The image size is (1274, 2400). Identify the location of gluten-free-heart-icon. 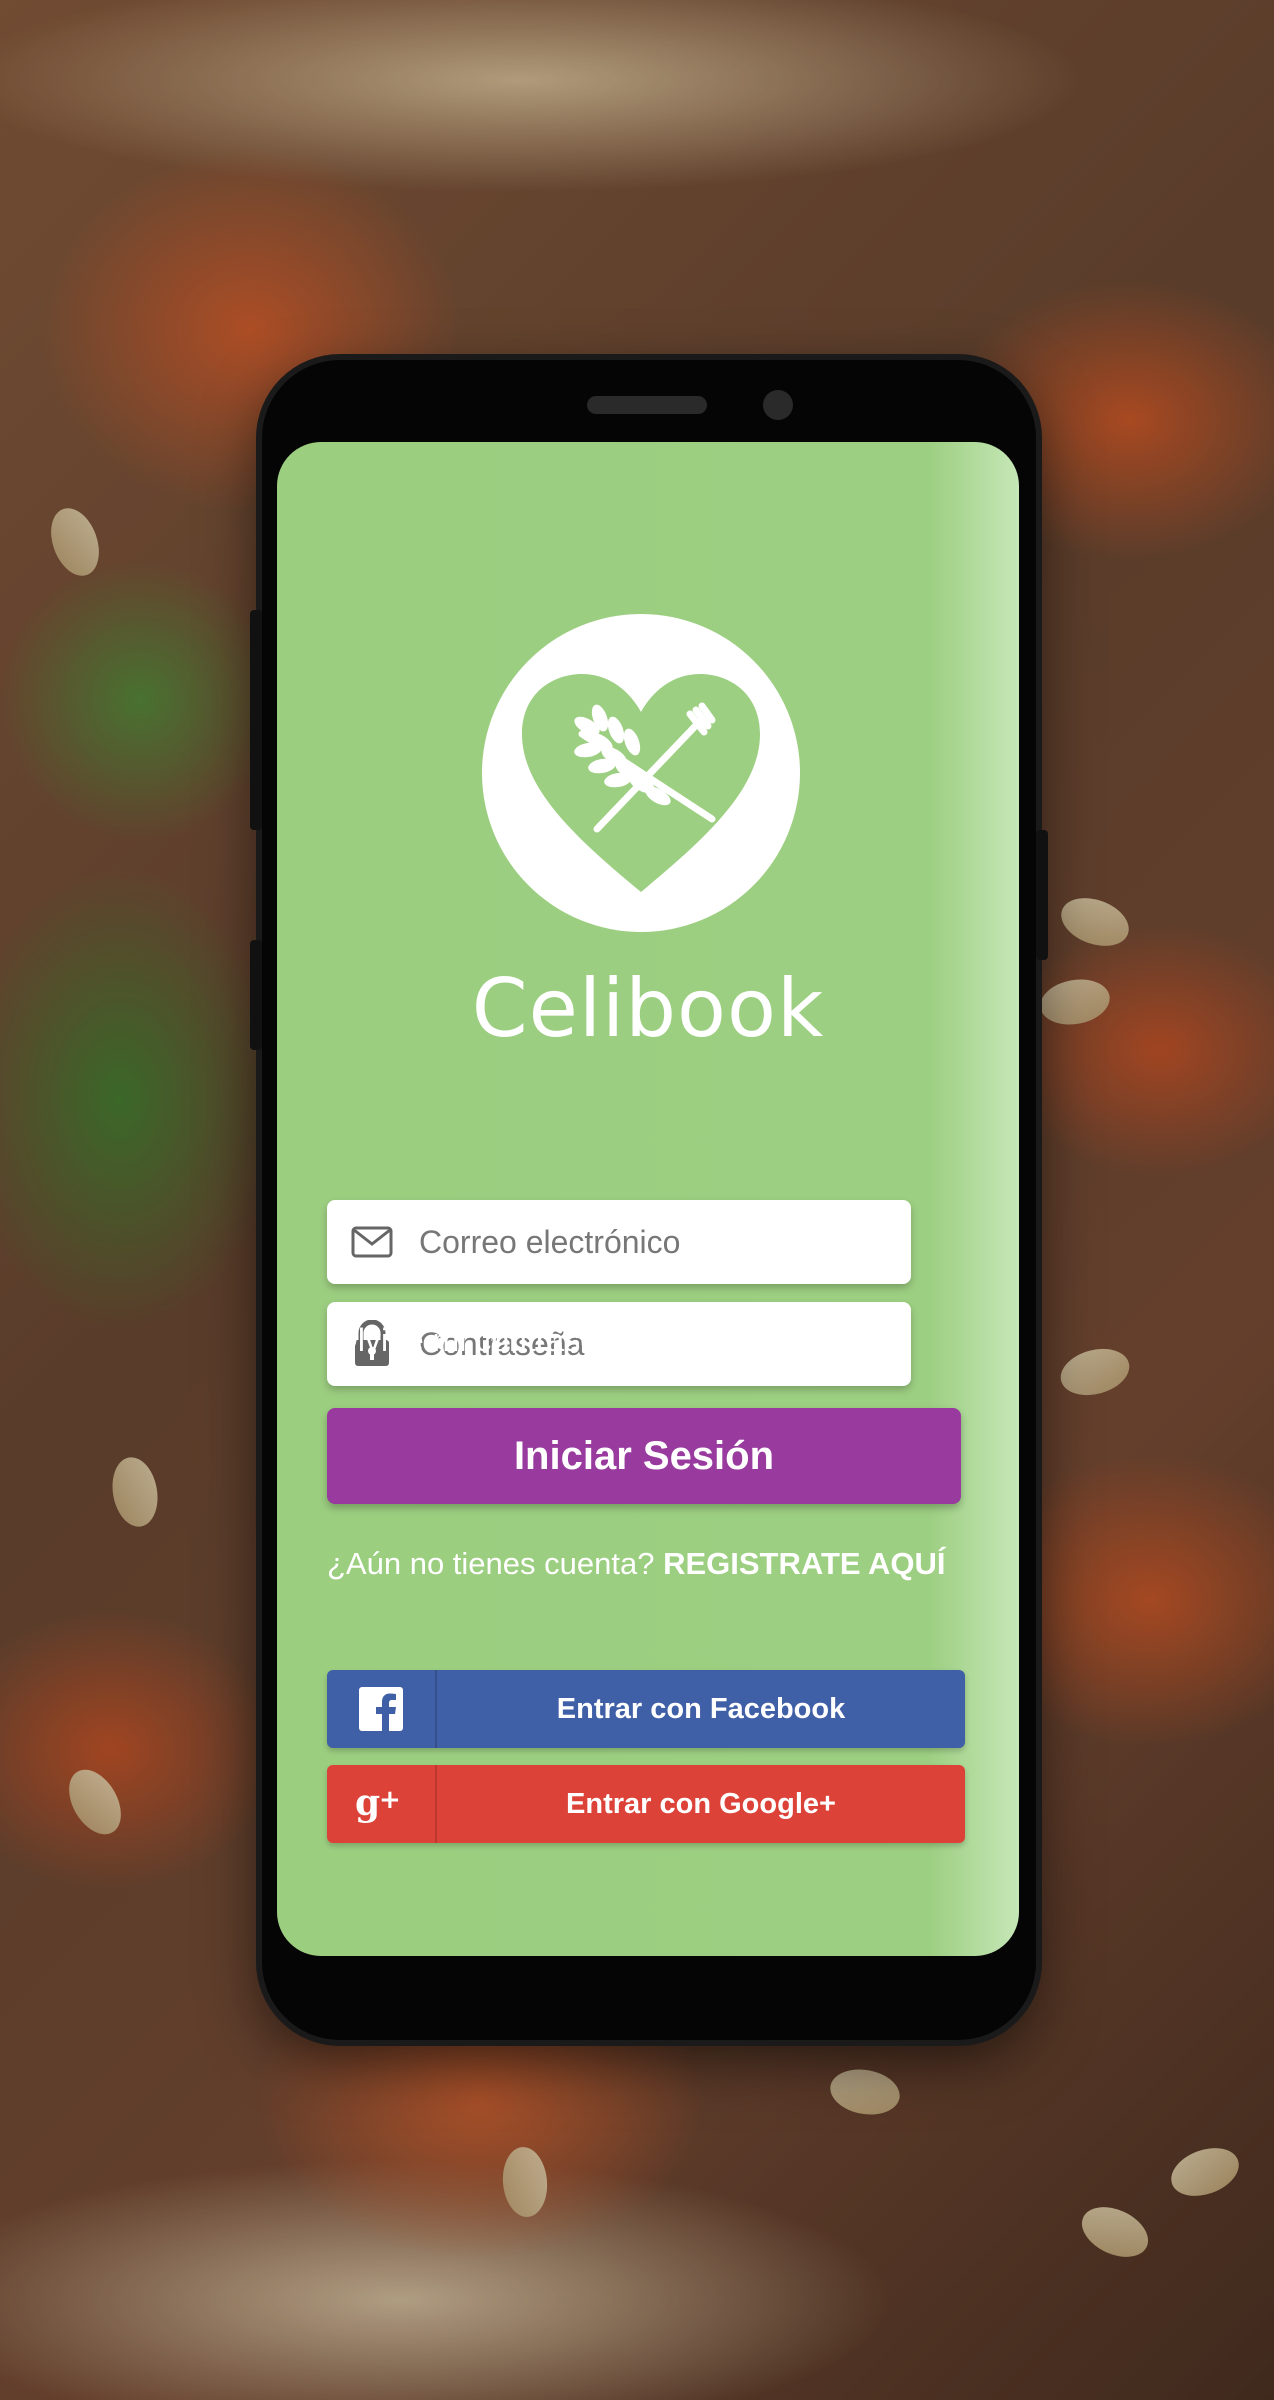
(641, 783).